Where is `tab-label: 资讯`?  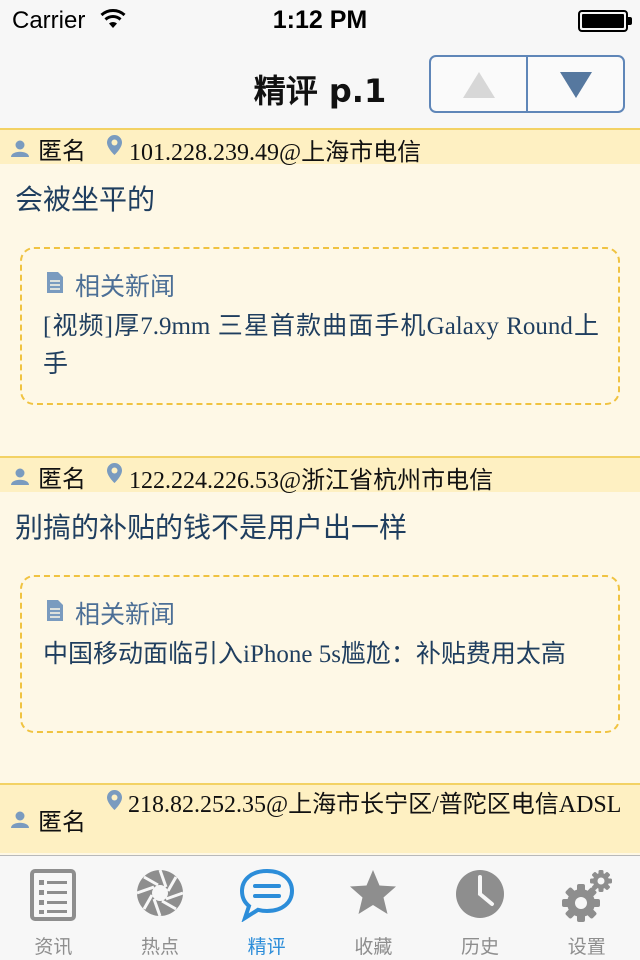 tab-label: 资讯 is located at coordinates (53, 947).